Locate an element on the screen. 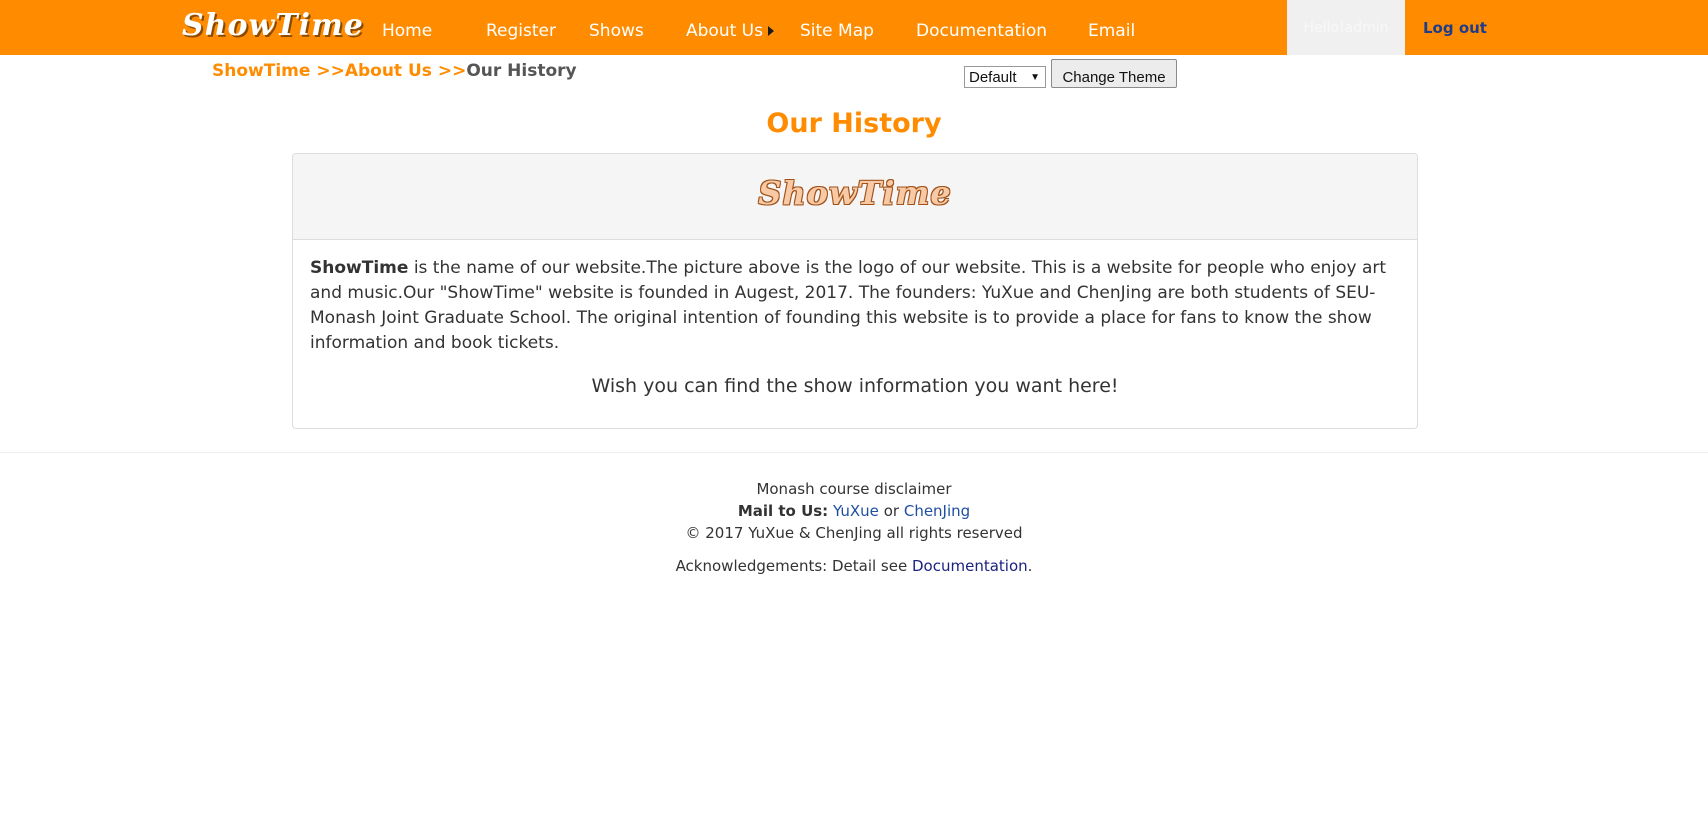 The image size is (1708, 825). showtime-logo-image: ShowTime is located at coordinates (855, 193).